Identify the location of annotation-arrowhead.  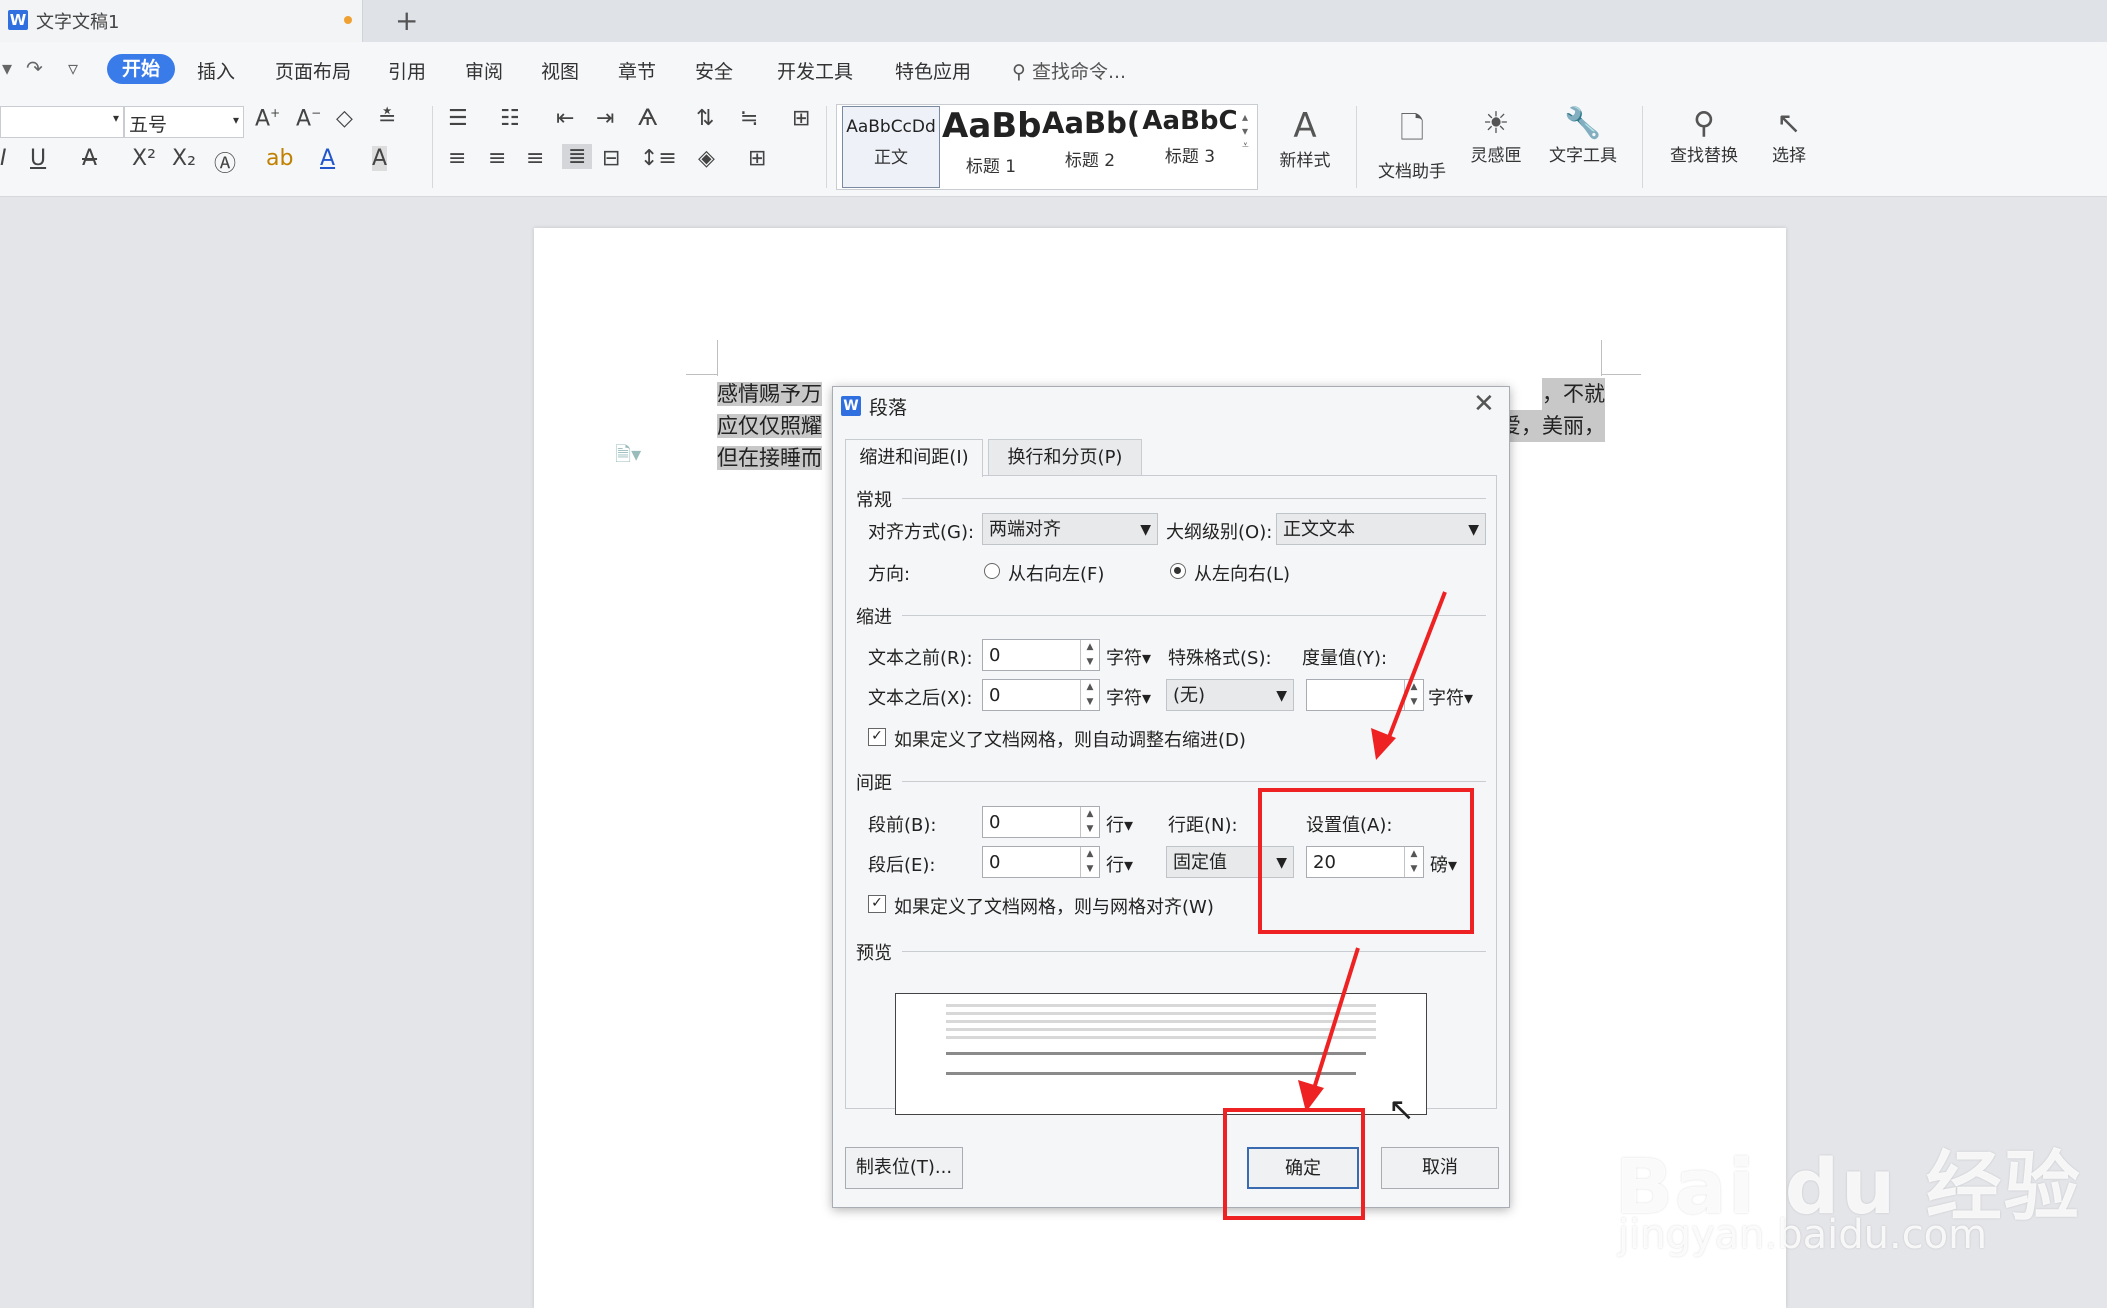
(1311, 1096).